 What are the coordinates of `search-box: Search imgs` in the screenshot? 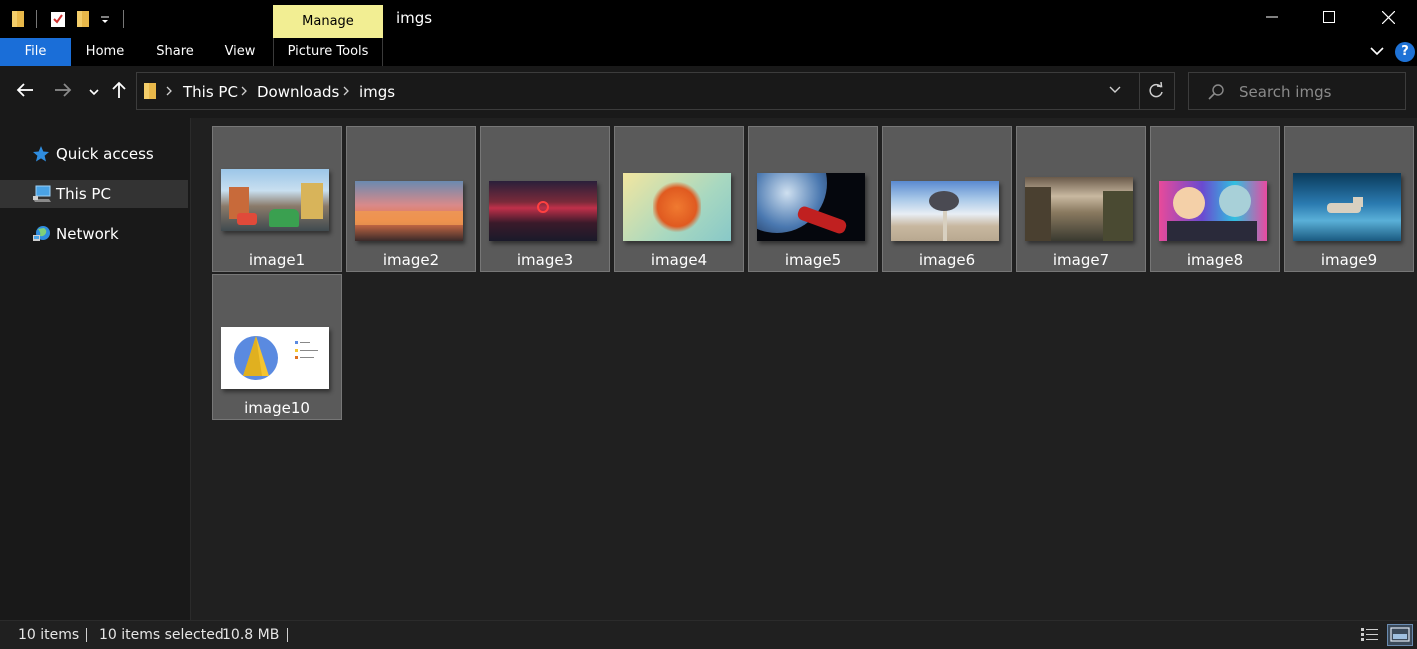 It's located at (1297, 91).